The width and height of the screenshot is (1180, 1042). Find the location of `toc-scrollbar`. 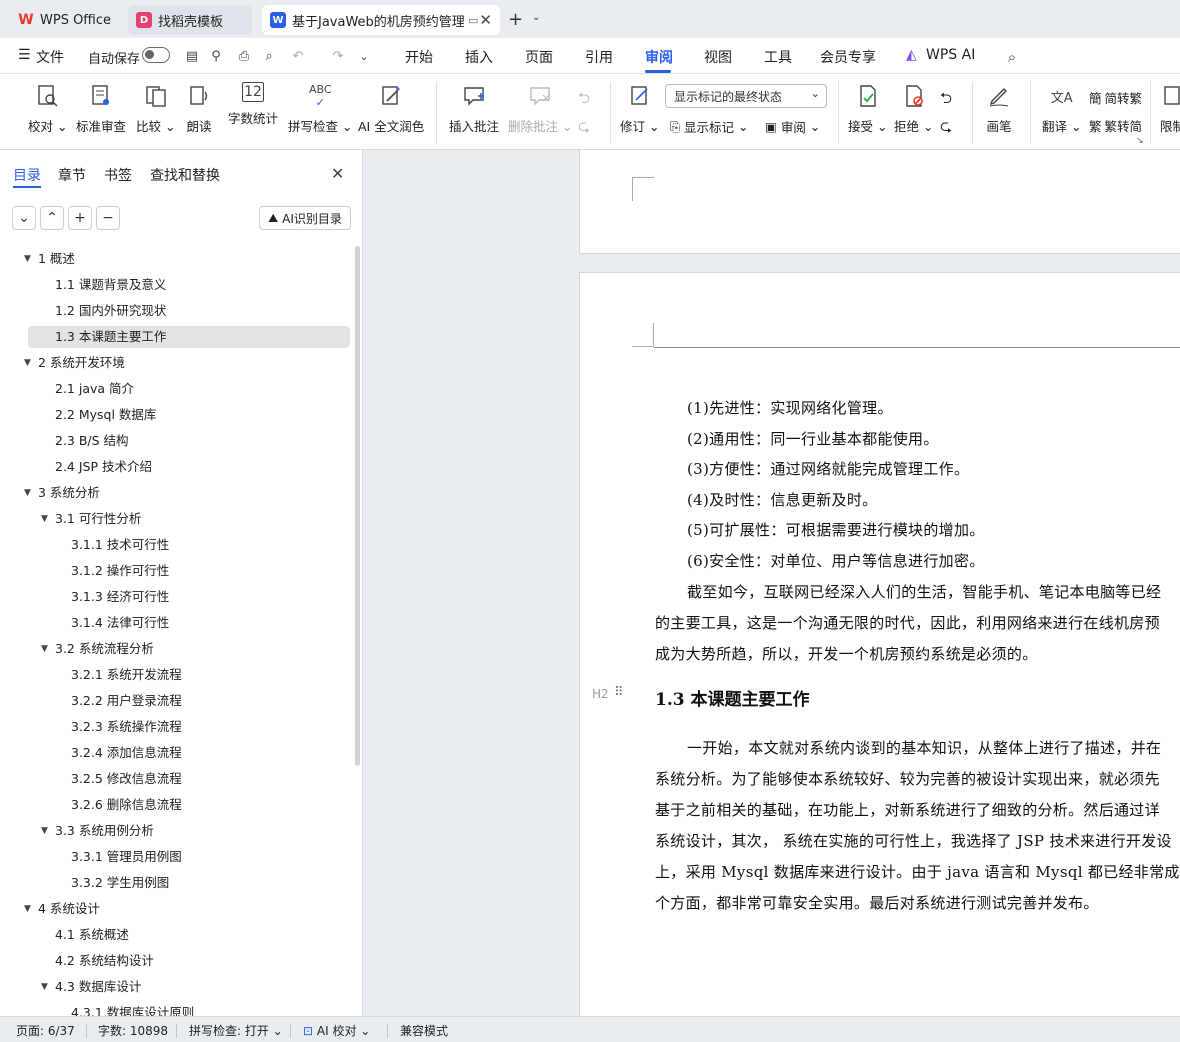

toc-scrollbar is located at coordinates (357, 506).